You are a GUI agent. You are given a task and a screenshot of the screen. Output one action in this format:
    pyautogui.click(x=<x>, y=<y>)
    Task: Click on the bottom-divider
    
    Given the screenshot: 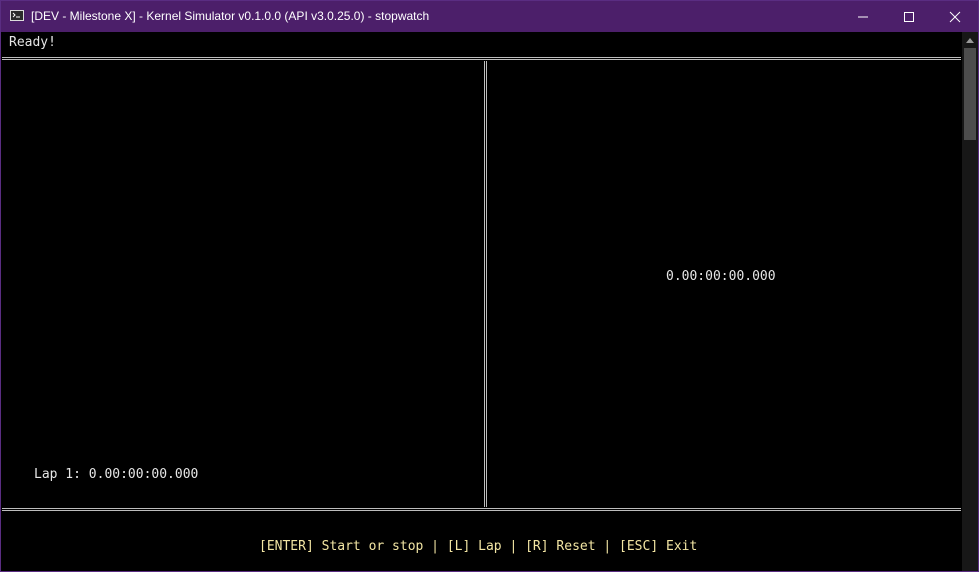 What is the action you would take?
    pyautogui.click(x=481, y=509)
    